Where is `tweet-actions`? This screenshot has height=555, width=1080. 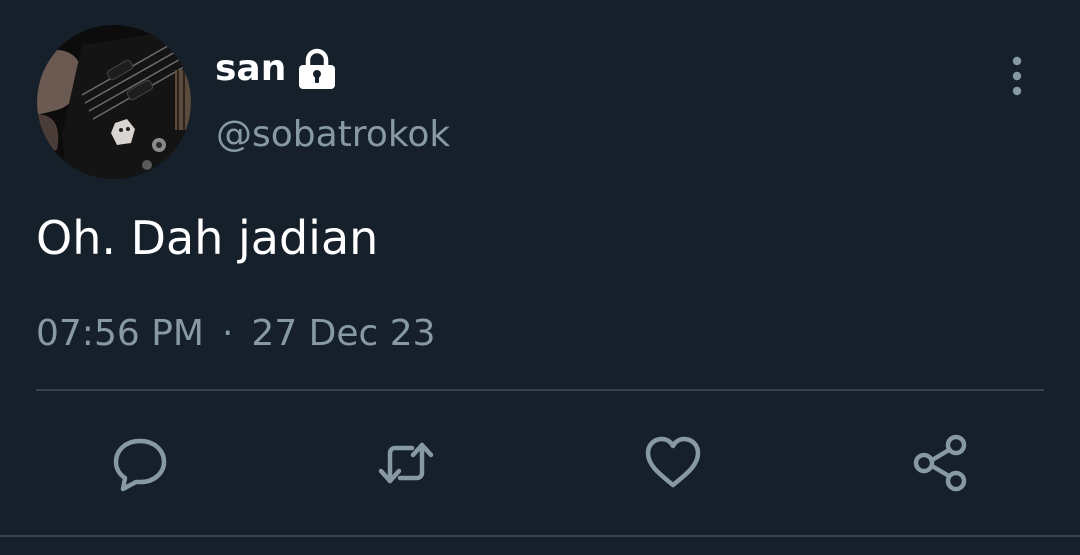 tweet-actions is located at coordinates (540, 463).